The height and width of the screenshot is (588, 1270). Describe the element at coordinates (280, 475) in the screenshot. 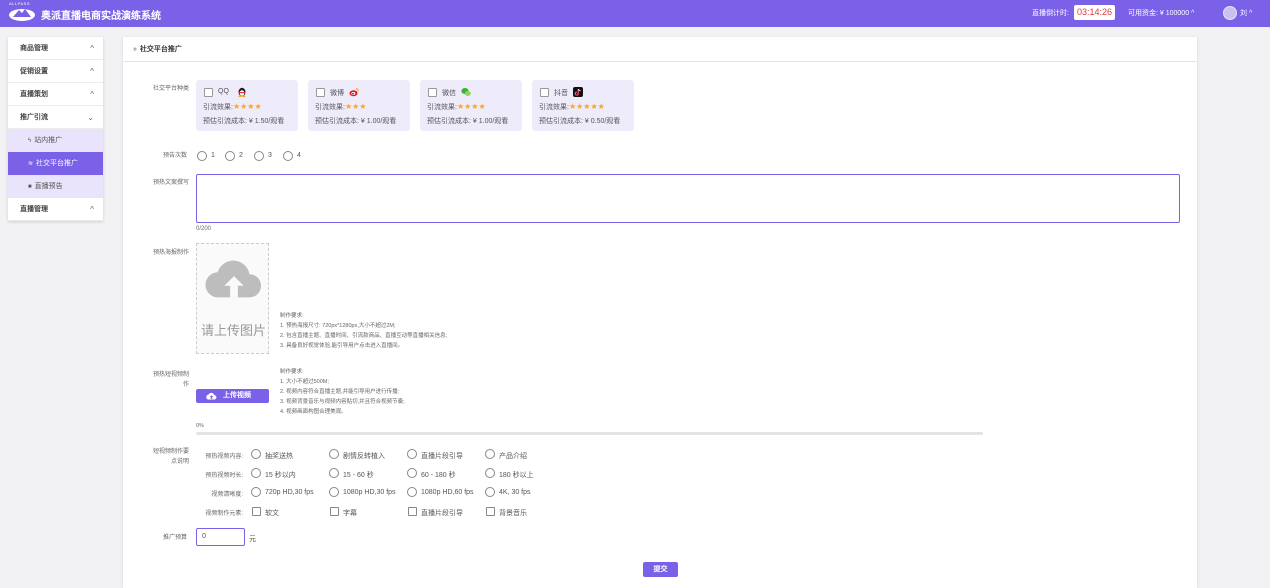

I see `option-label: 15 秒以内` at that location.